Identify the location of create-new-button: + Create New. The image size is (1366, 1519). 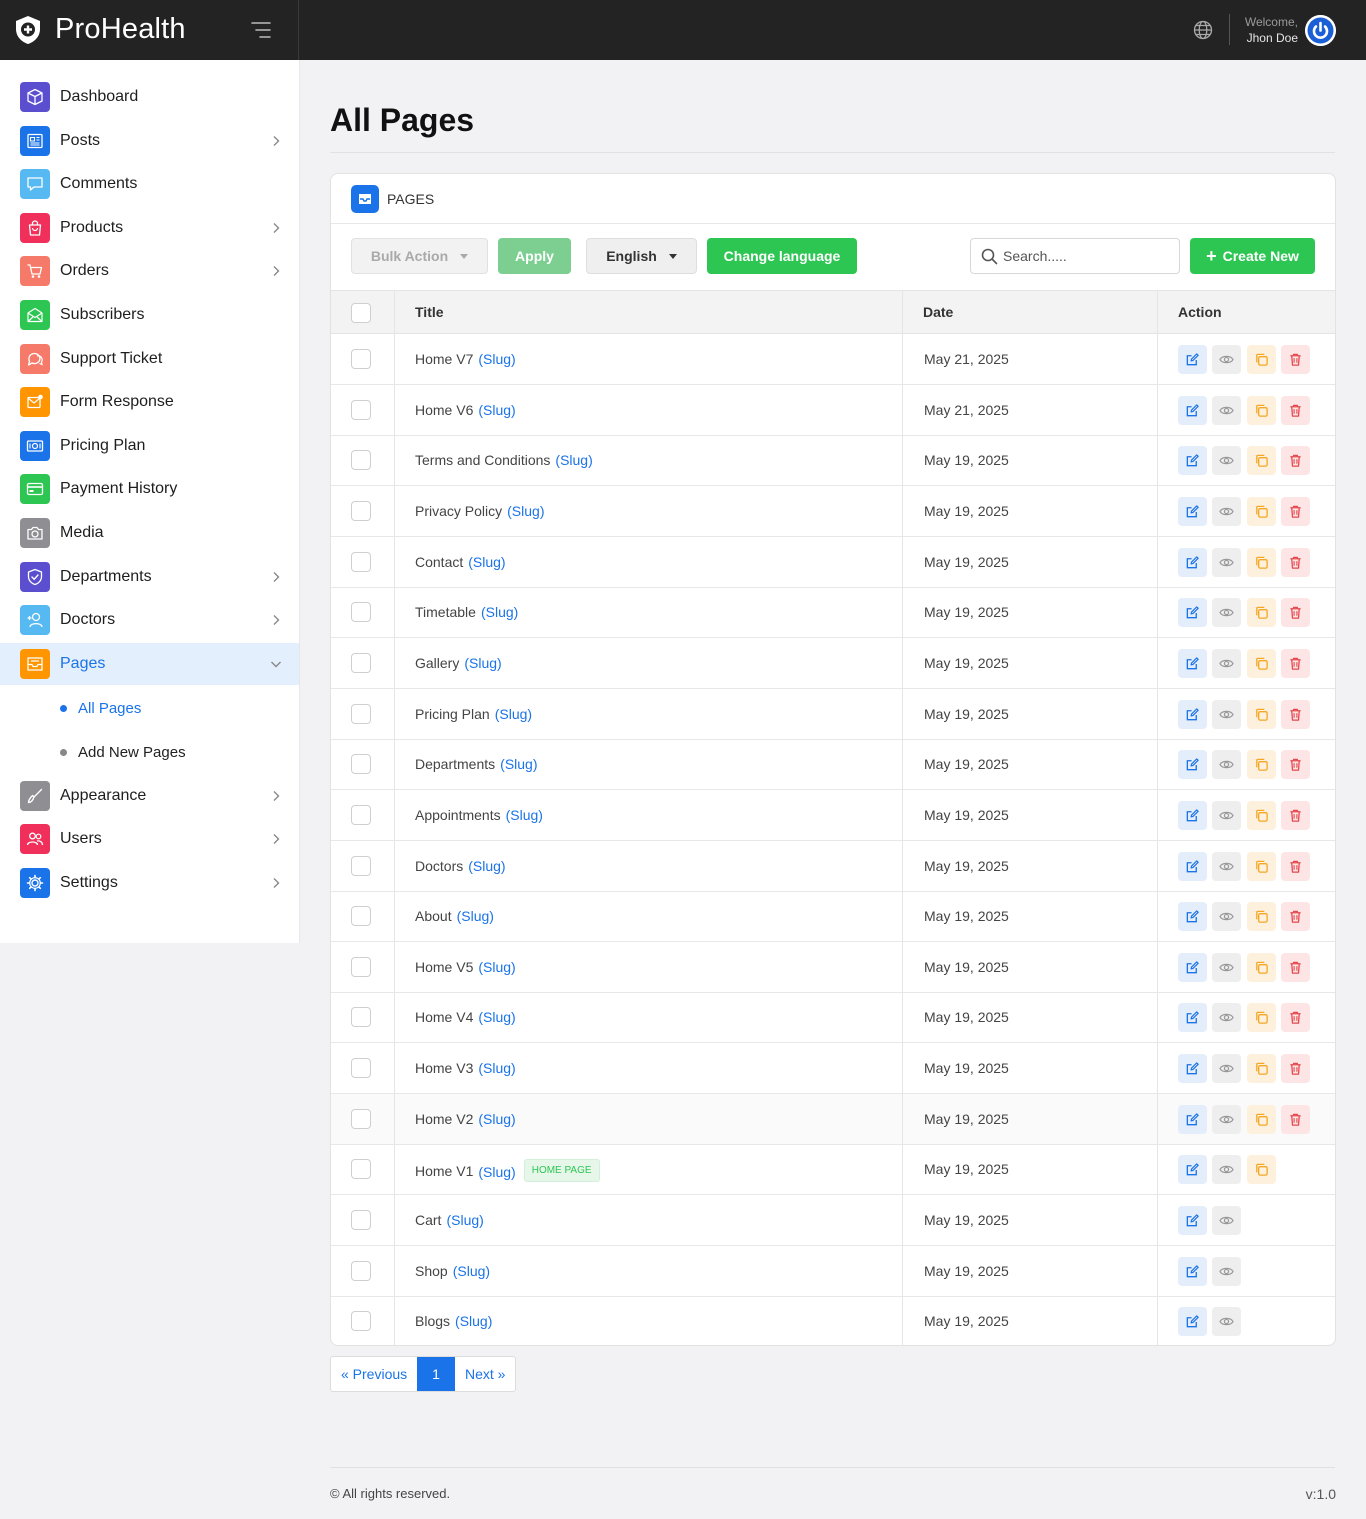
(1252, 256).